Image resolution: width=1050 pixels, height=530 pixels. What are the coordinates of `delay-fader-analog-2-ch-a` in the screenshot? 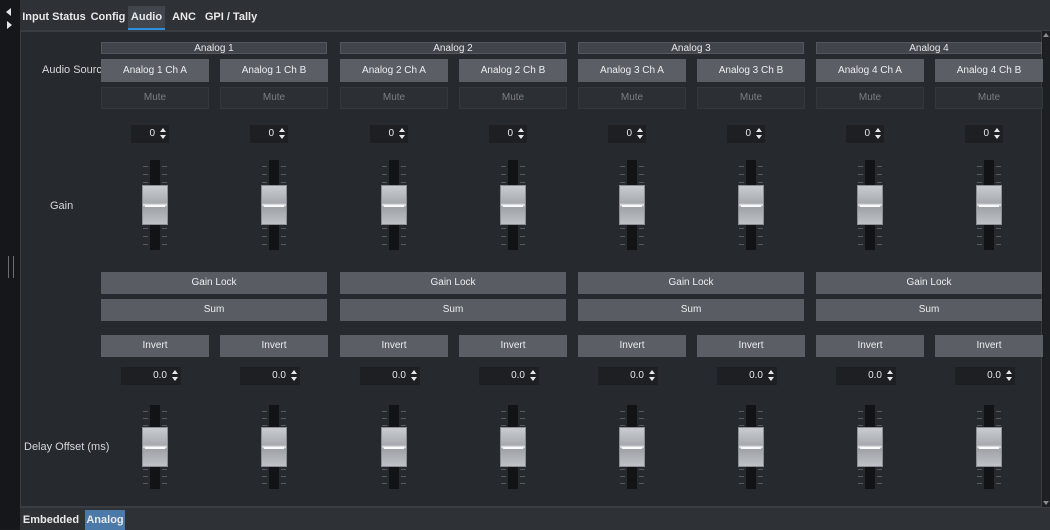 It's located at (394, 447).